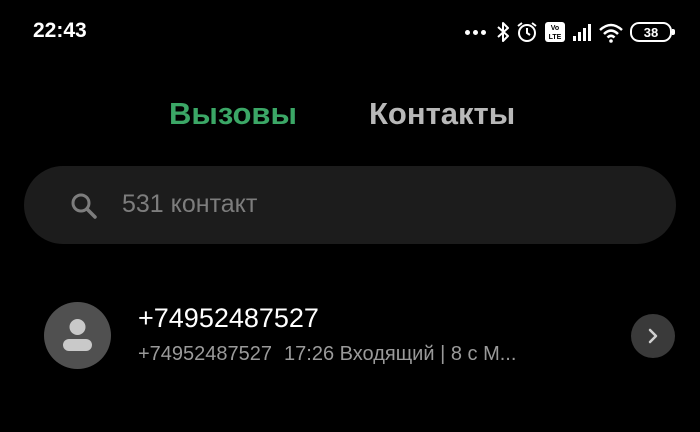  Describe the element at coordinates (555, 37) in the screenshot. I see `svg-text: LTE` at that location.